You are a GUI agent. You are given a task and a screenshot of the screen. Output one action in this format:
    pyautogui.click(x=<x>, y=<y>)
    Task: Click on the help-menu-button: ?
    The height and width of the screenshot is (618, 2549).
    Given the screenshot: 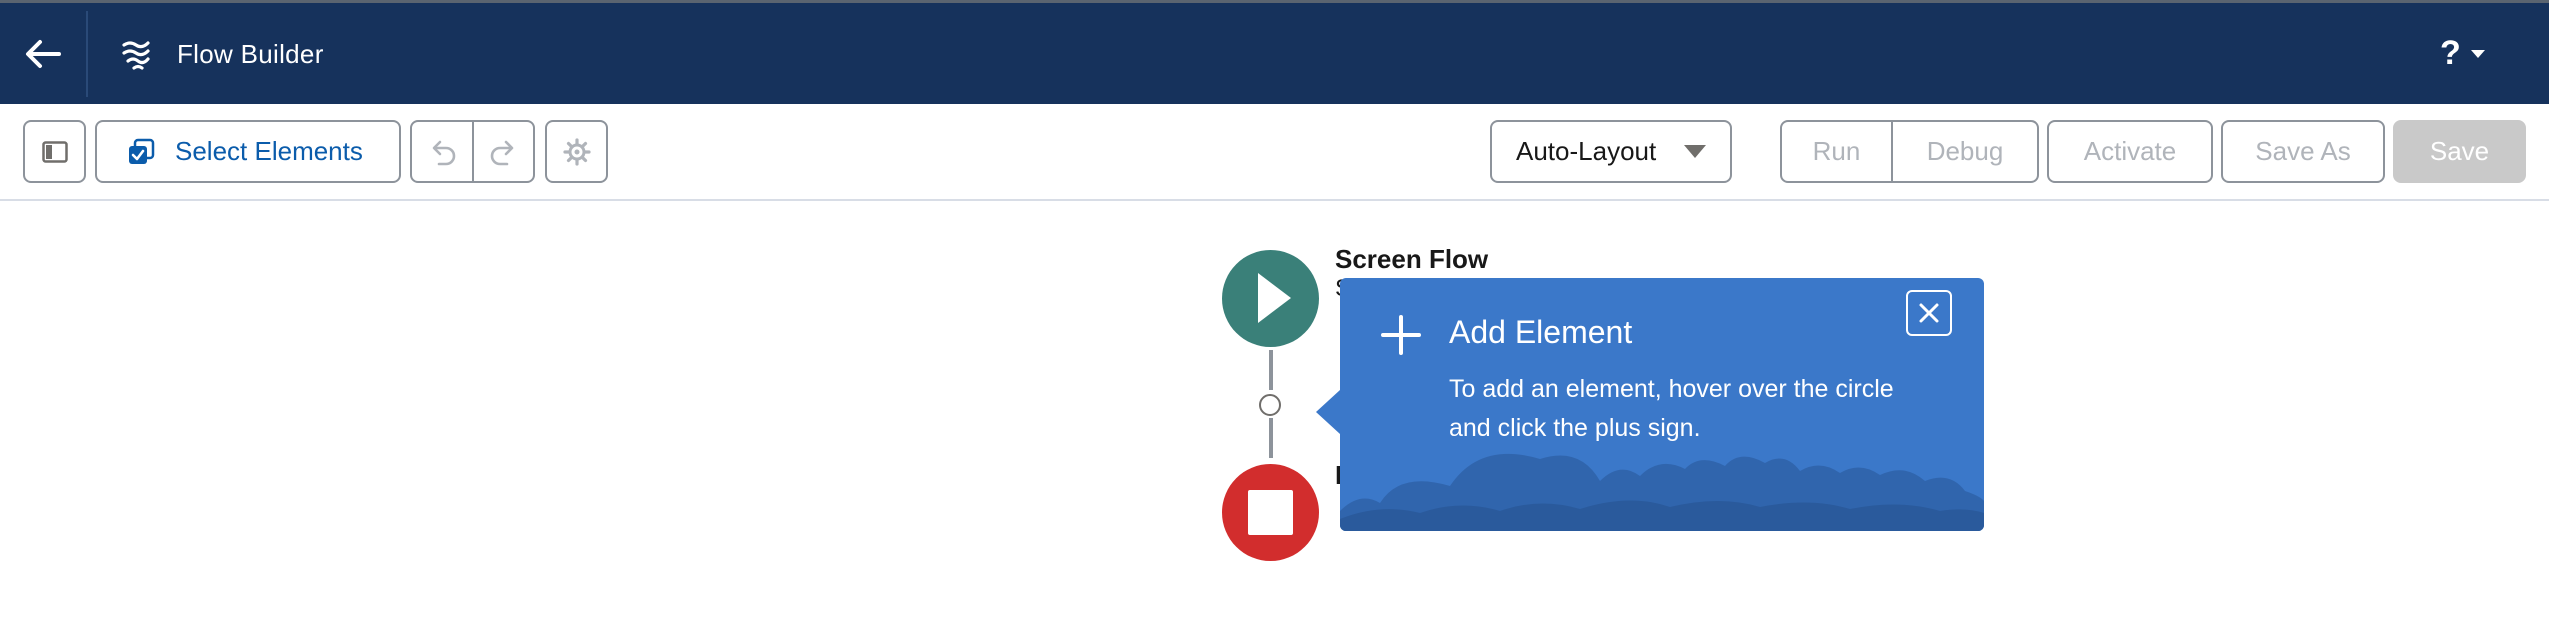 What is the action you would take?
    pyautogui.click(x=2462, y=53)
    